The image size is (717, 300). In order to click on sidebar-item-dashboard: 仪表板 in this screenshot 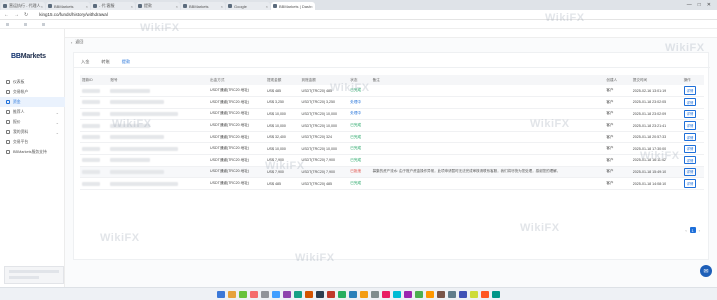, I will do `click(32, 82)`.